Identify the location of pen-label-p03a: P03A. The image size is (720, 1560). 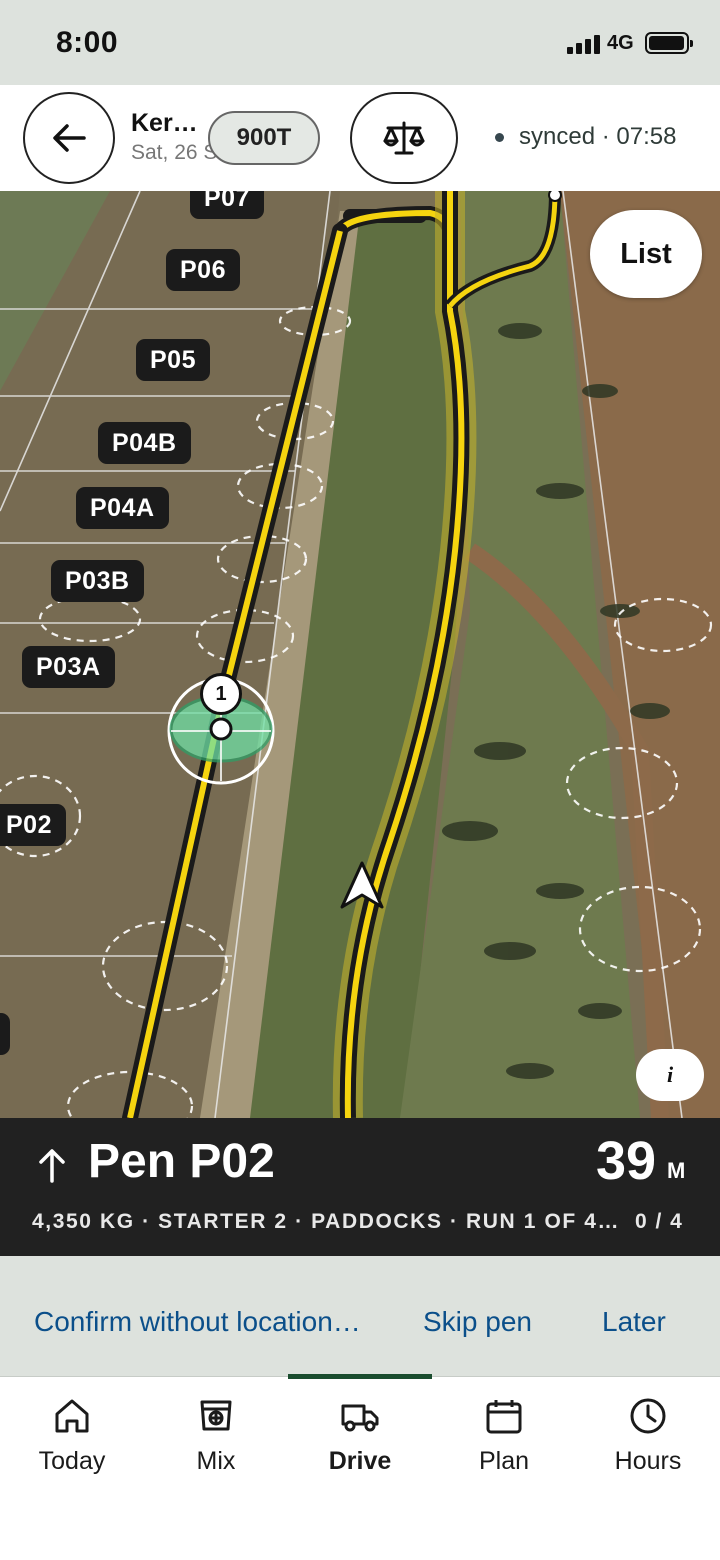
(68, 667).